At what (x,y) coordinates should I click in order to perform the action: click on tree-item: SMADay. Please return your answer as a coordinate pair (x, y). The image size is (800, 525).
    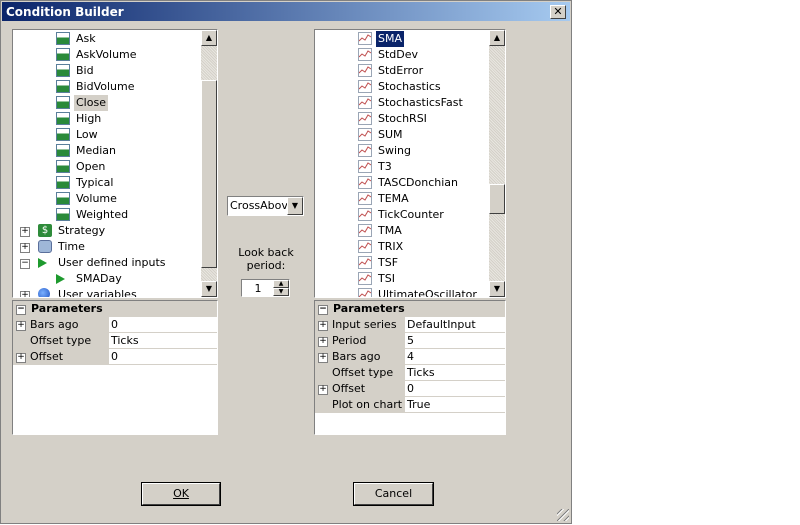
    Looking at the image, I should click on (107, 279).